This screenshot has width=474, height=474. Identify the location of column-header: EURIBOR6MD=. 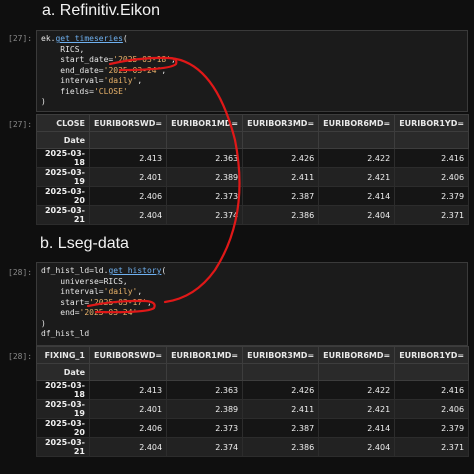
(357, 355).